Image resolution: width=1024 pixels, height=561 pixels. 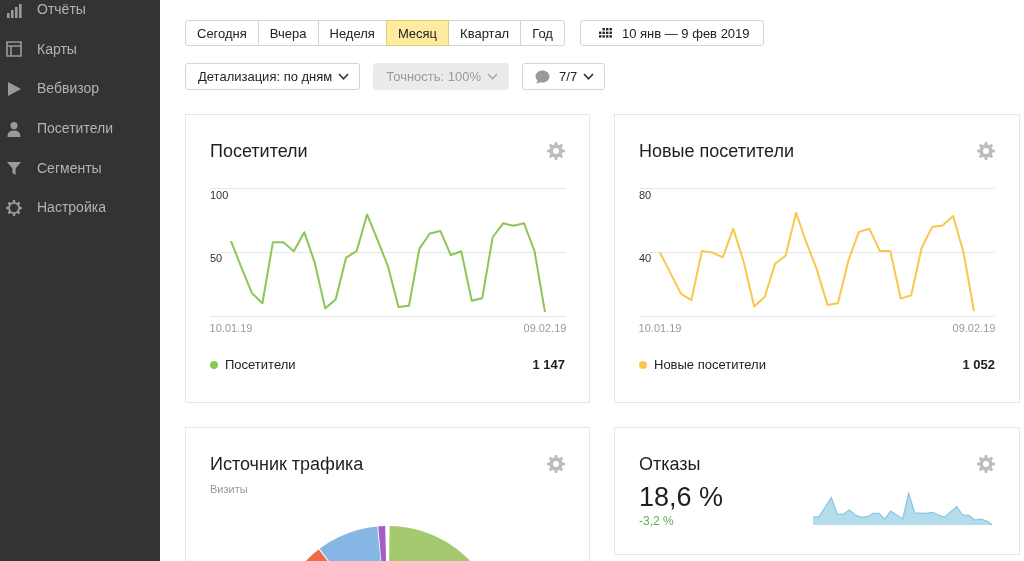 I want to click on sidebar-item: Вебвизор, so click(x=80, y=89).